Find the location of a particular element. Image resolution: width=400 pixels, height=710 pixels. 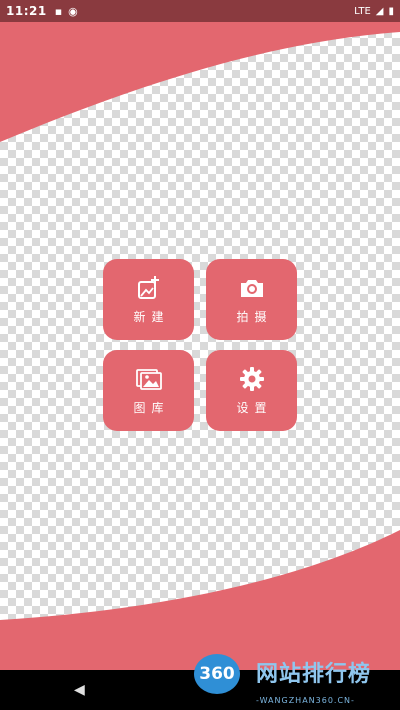

settings-button: 设置 is located at coordinates (251, 390).